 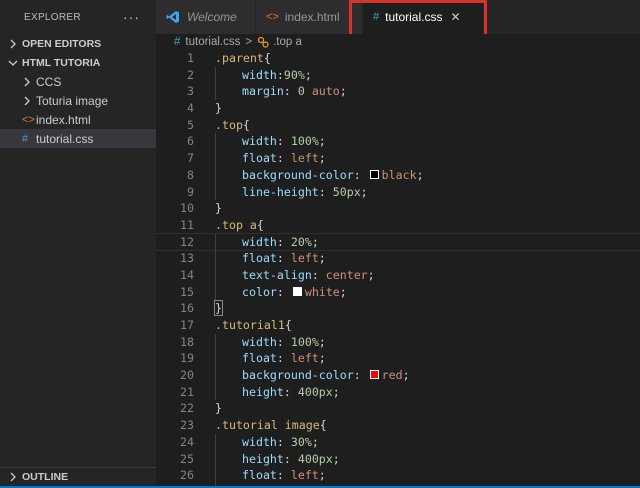 What do you see at coordinates (45, 477) in the screenshot?
I see `outline-label: OUTLINE` at bounding box center [45, 477].